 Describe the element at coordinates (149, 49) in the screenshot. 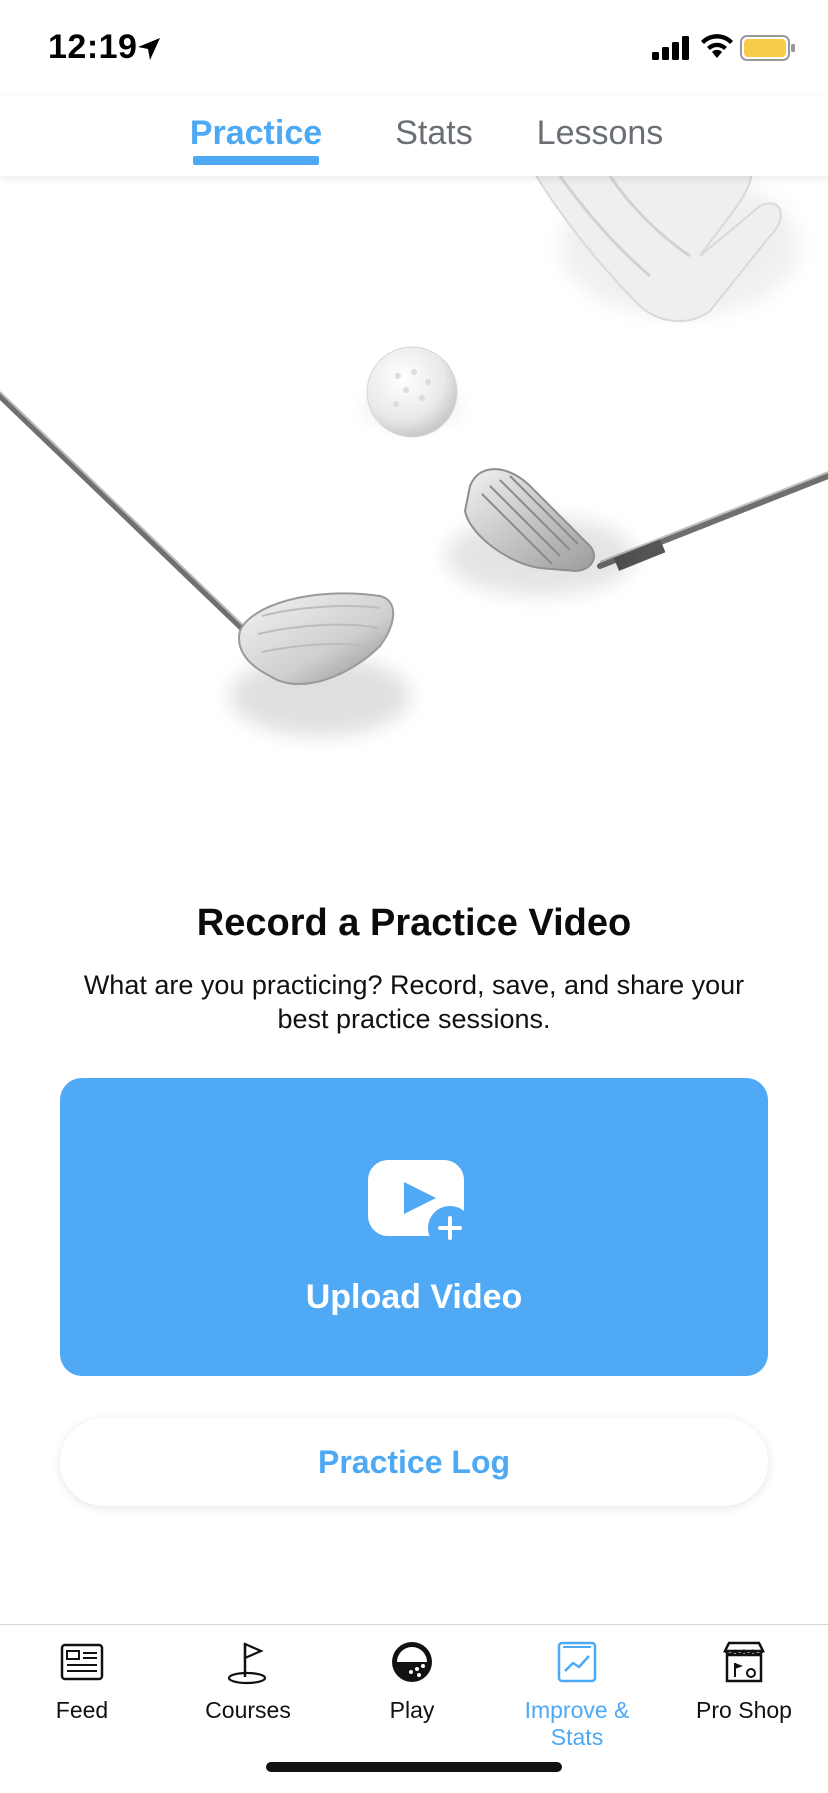

I see `location-arrow-icon` at that location.